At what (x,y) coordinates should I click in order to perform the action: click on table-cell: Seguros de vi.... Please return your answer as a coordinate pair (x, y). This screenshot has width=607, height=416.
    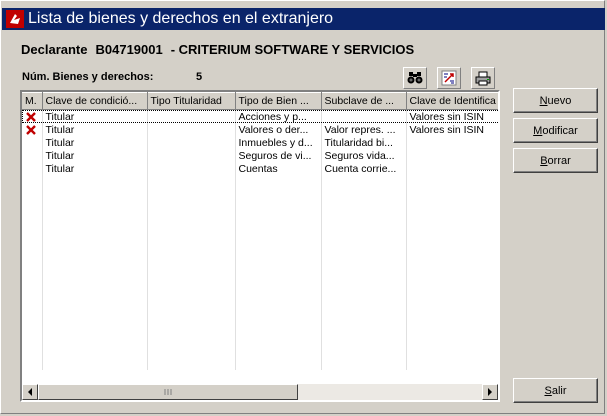
    Looking at the image, I should click on (278, 155).